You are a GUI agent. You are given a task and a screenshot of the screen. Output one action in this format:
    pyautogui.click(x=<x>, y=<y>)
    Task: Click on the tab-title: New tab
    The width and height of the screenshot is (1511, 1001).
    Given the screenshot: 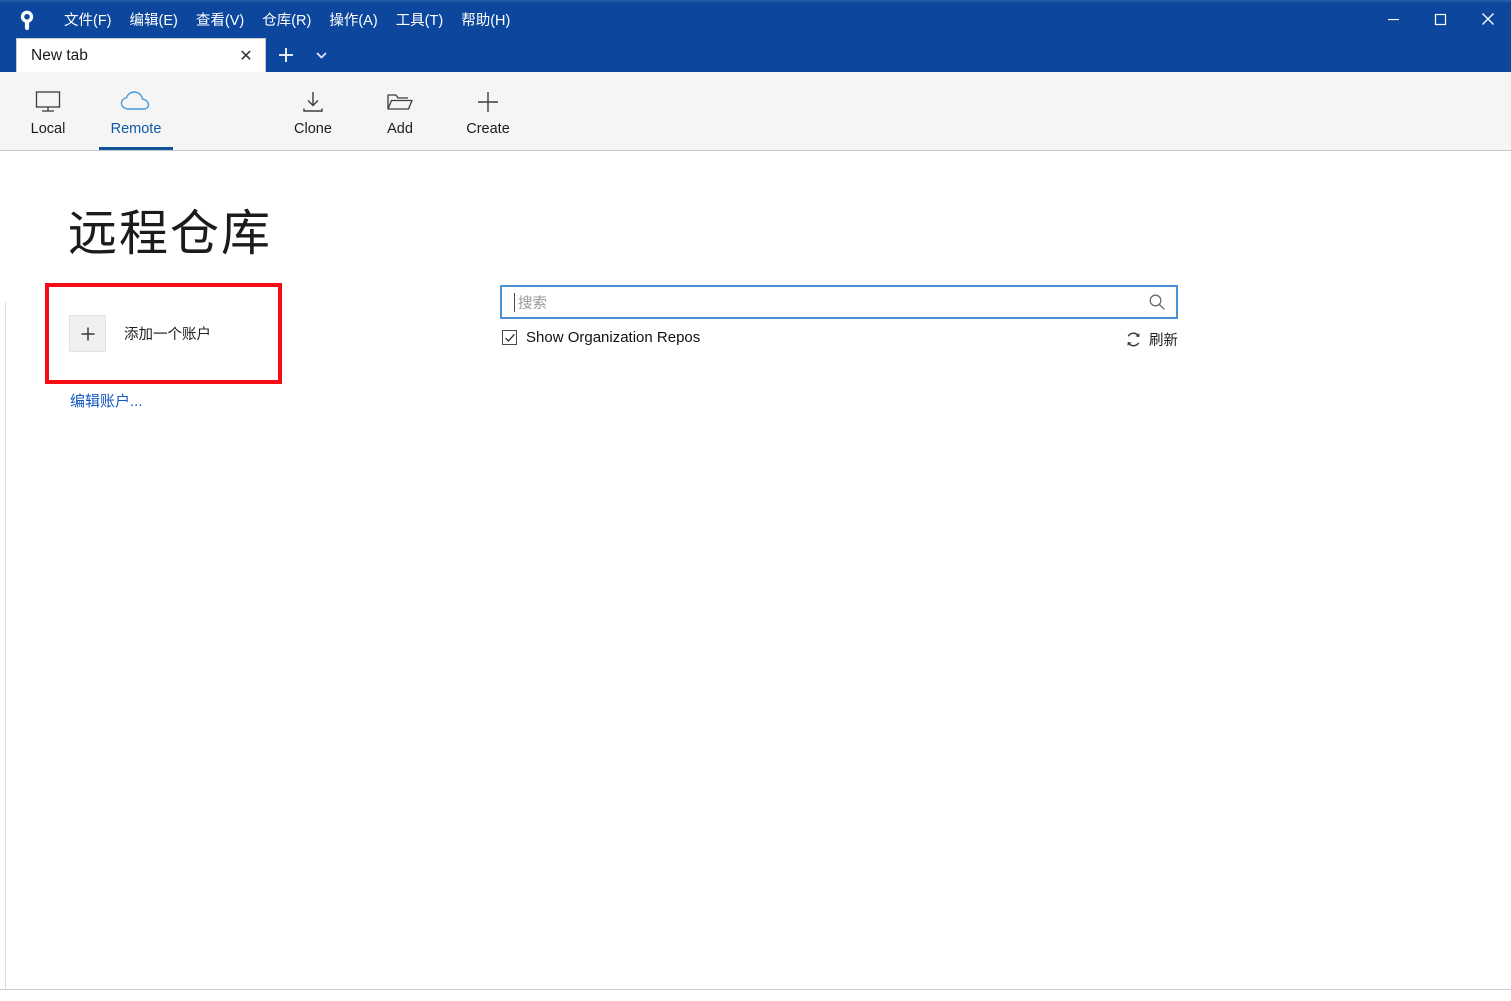 What is the action you would take?
    pyautogui.click(x=59, y=55)
    